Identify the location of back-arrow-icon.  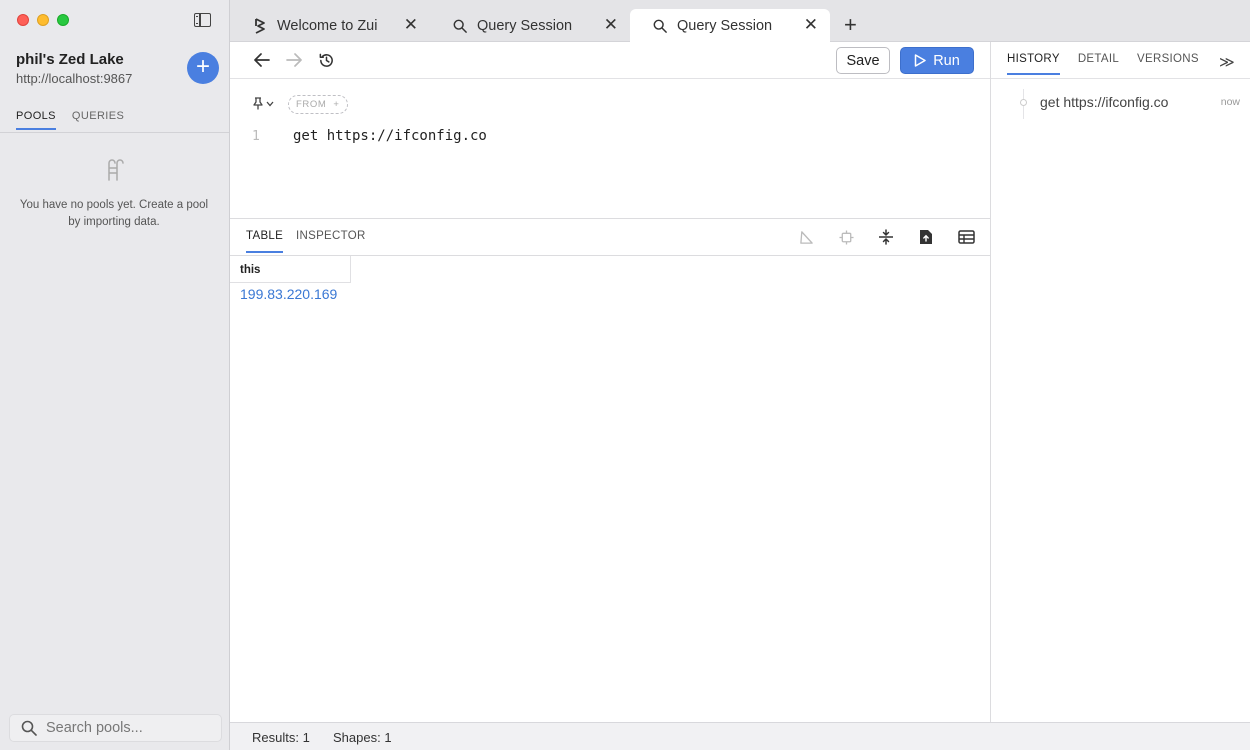
(262, 60).